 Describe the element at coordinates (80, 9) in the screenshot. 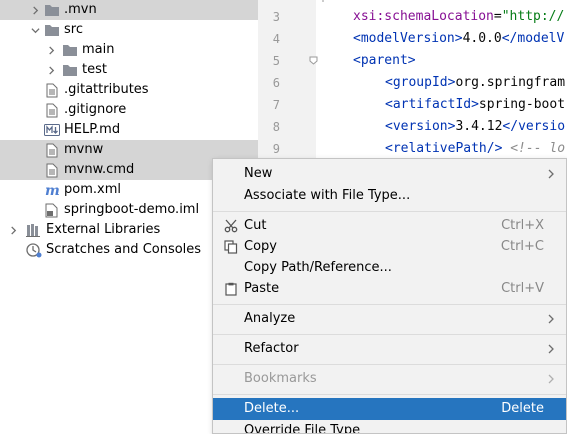

I see `tree-item-label: .mvn` at that location.